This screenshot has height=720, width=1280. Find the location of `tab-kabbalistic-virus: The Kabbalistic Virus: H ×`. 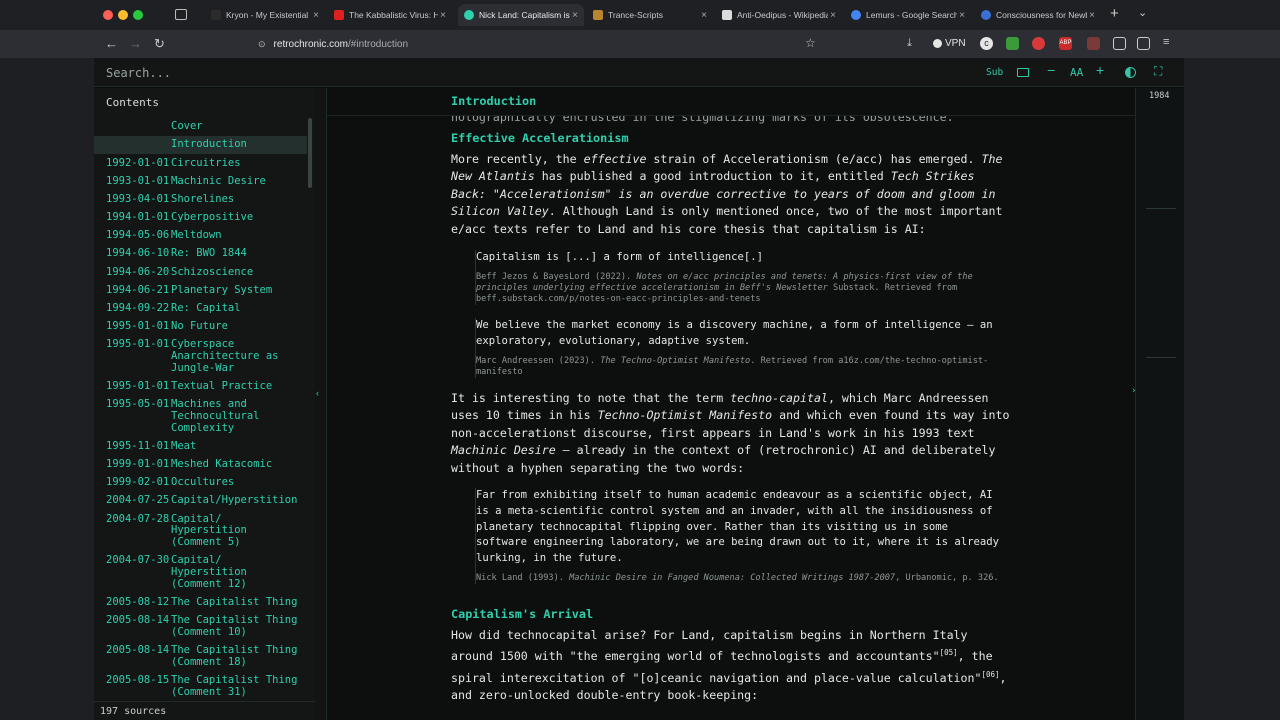

tab-kabbalistic-virus: The Kabbalistic Virus: H × is located at coordinates (390, 15).